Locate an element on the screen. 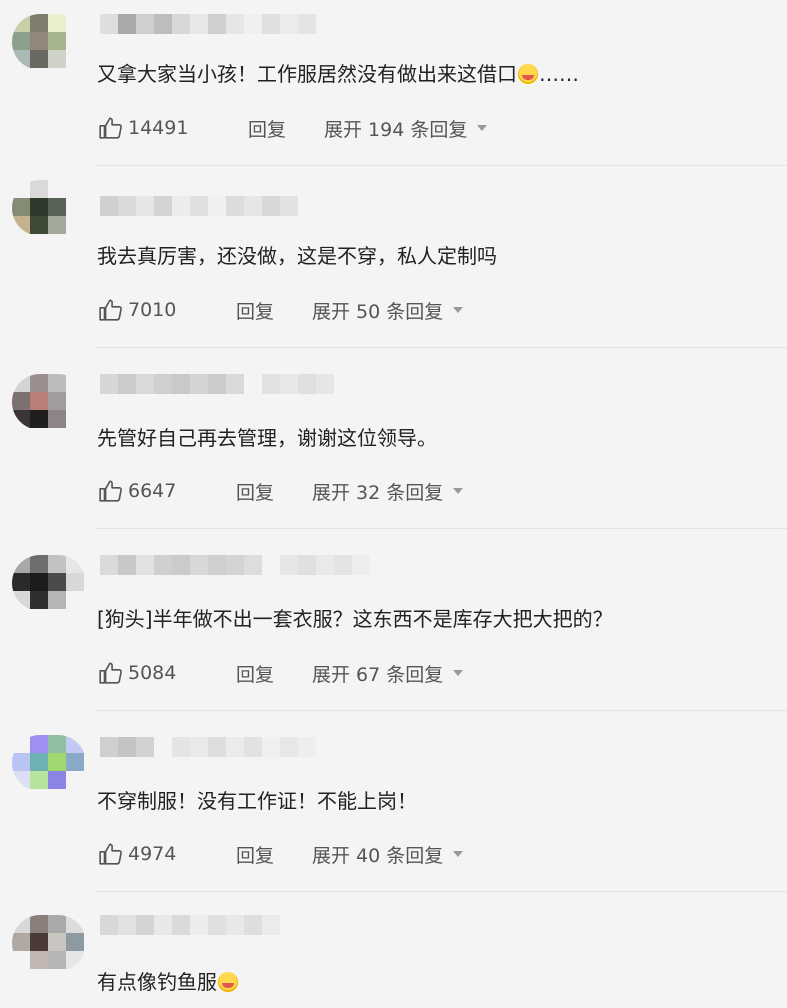 This screenshot has height=1008, width=787. expand-replies-label: 展开 67 条回复 is located at coordinates (378, 674).